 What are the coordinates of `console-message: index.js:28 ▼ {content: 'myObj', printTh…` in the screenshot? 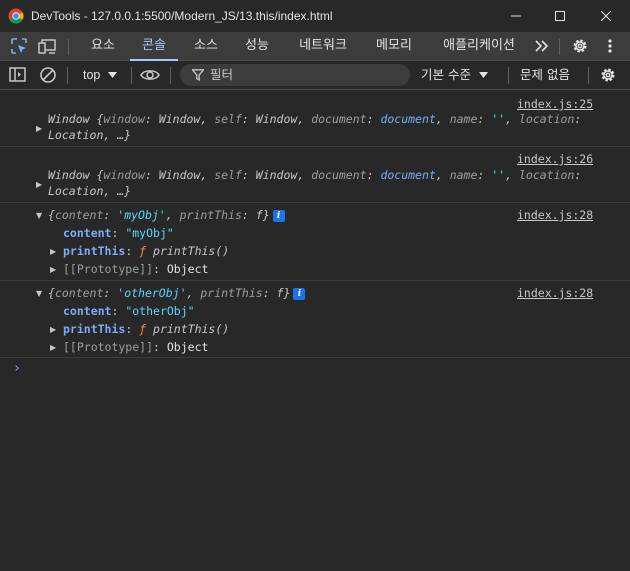 It's located at (315, 242).